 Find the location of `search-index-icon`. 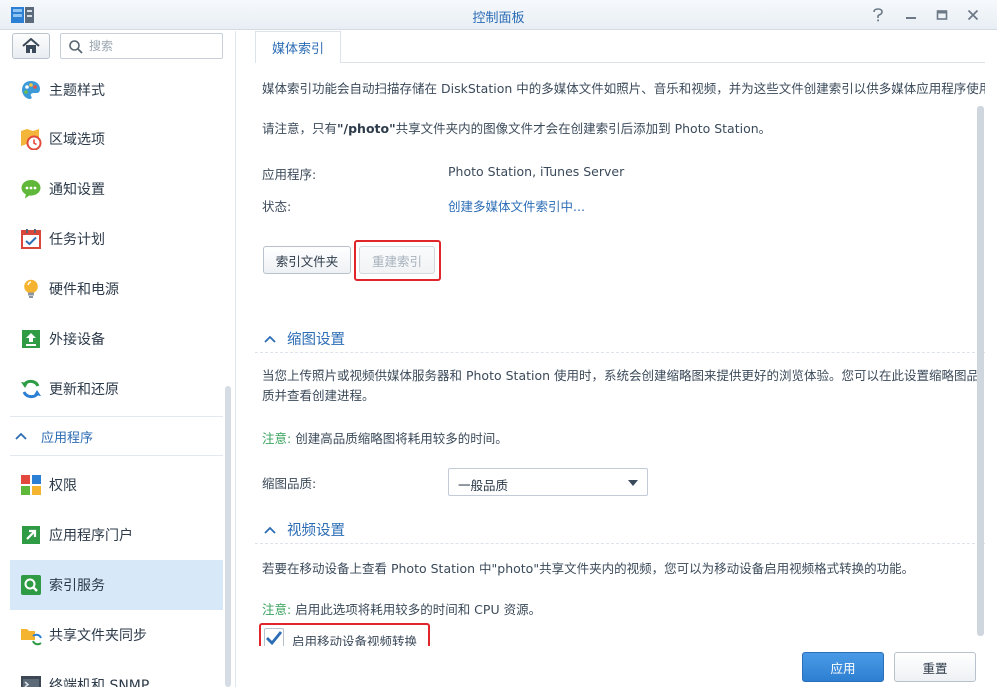

search-index-icon is located at coordinates (31, 585).